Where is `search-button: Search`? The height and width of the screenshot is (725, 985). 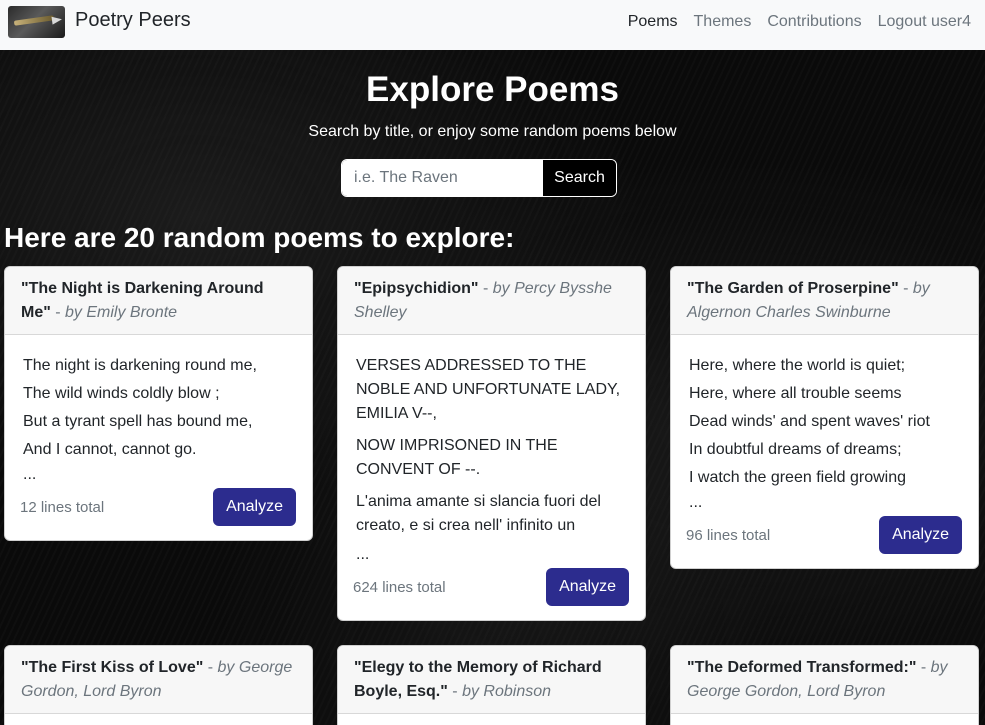 search-button: Search is located at coordinates (579, 178).